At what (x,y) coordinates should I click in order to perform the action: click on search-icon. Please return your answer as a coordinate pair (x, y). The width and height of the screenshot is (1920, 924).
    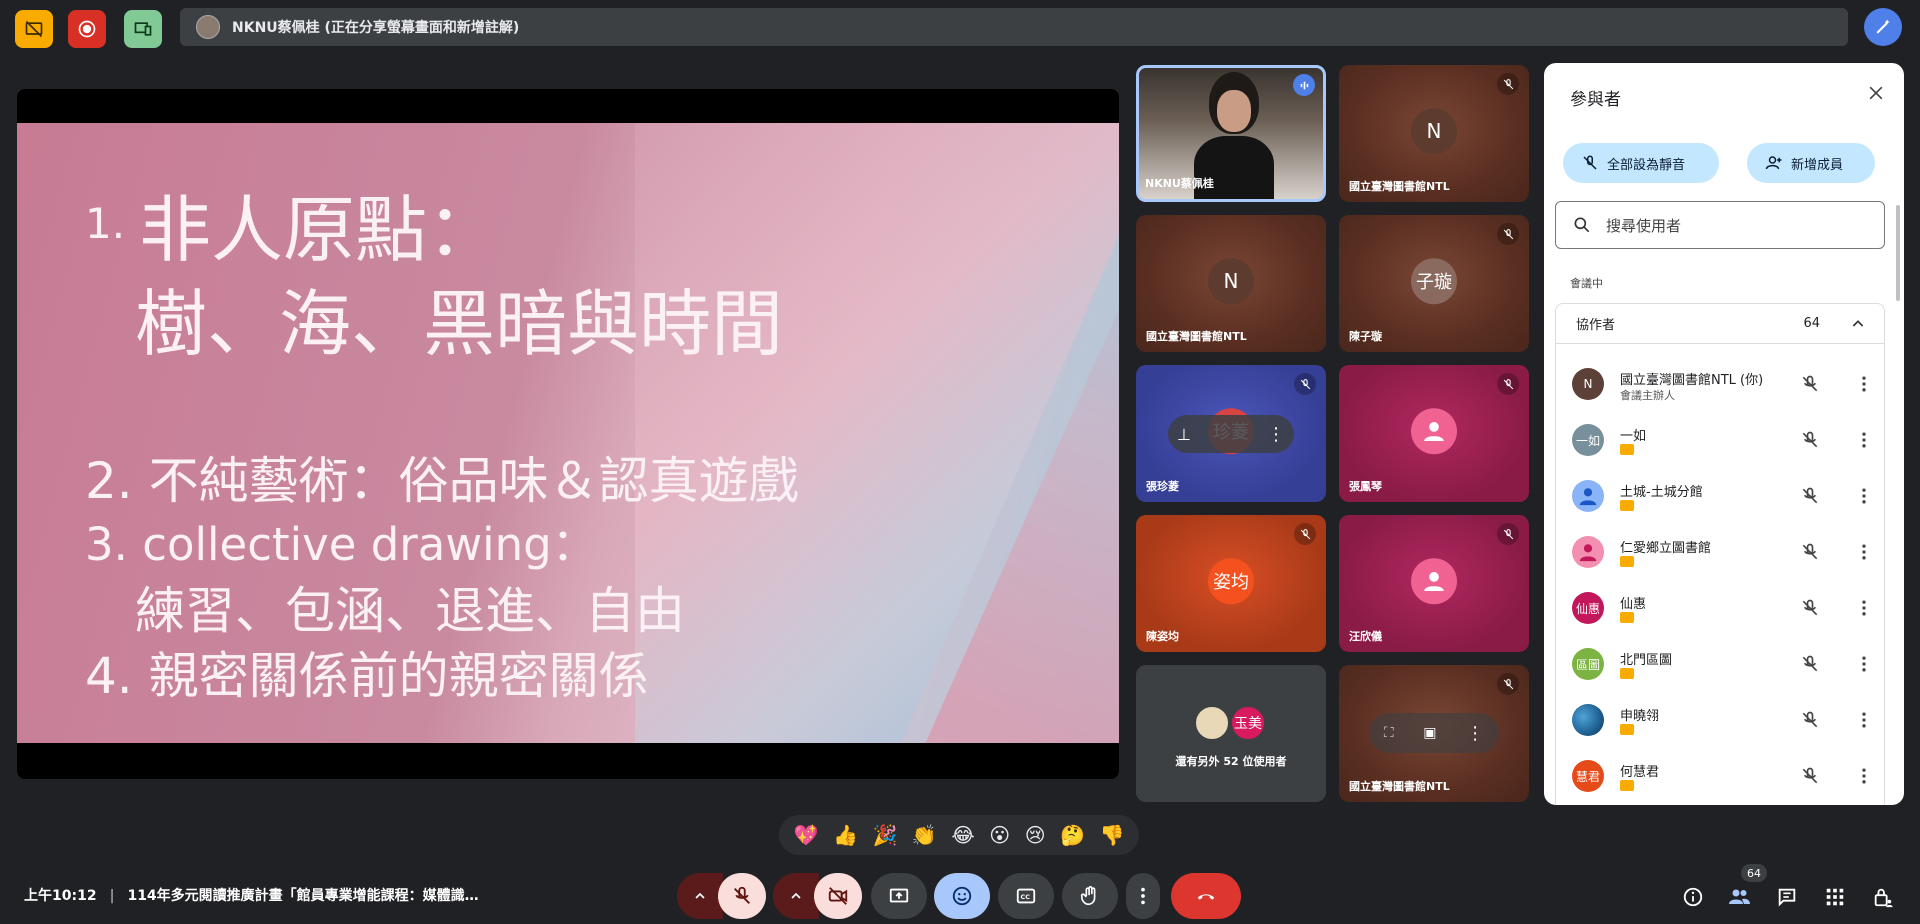
    Looking at the image, I should click on (1582, 225).